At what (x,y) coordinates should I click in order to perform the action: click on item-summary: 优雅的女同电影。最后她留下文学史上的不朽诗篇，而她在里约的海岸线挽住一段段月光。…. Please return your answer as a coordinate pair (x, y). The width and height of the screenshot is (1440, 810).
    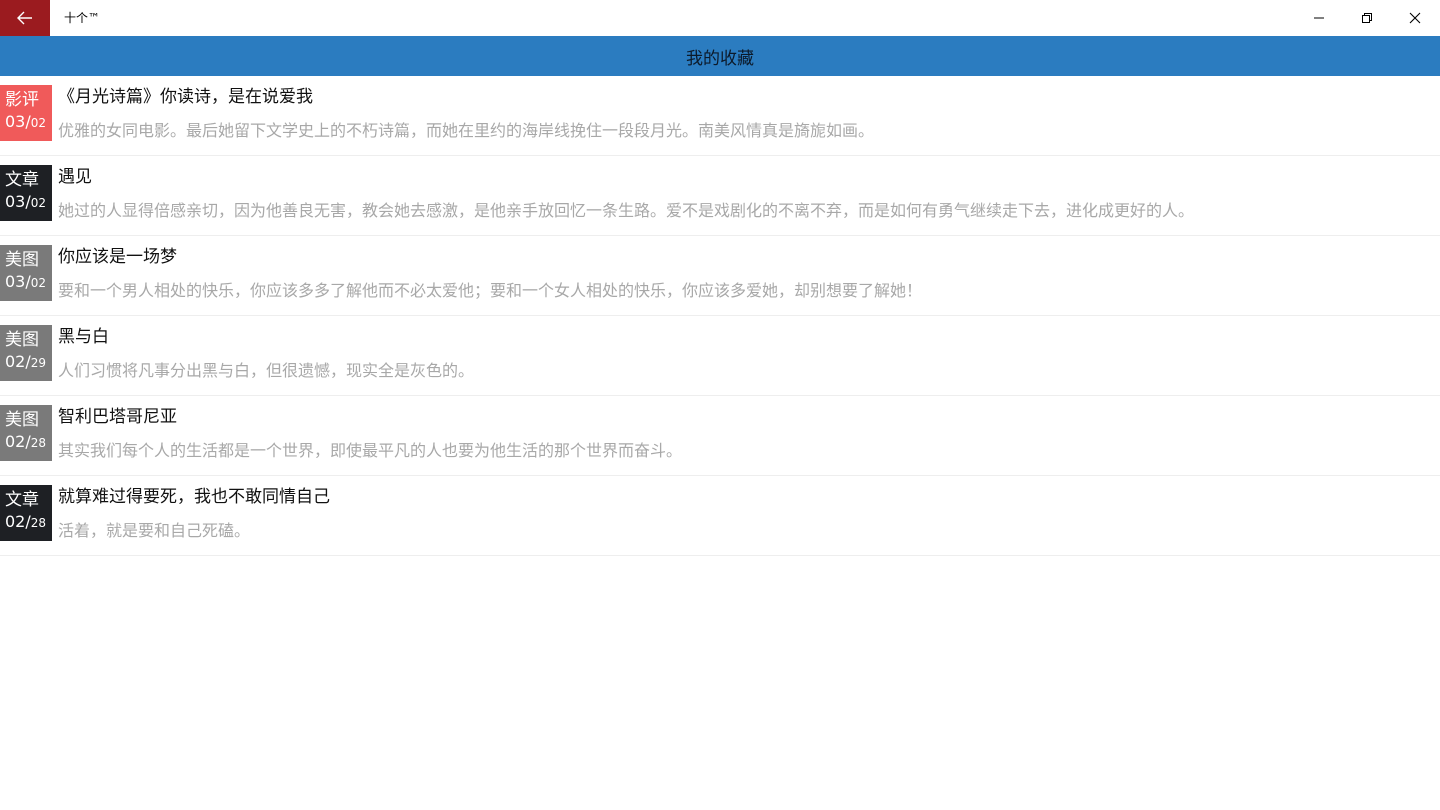
    Looking at the image, I should click on (466, 130).